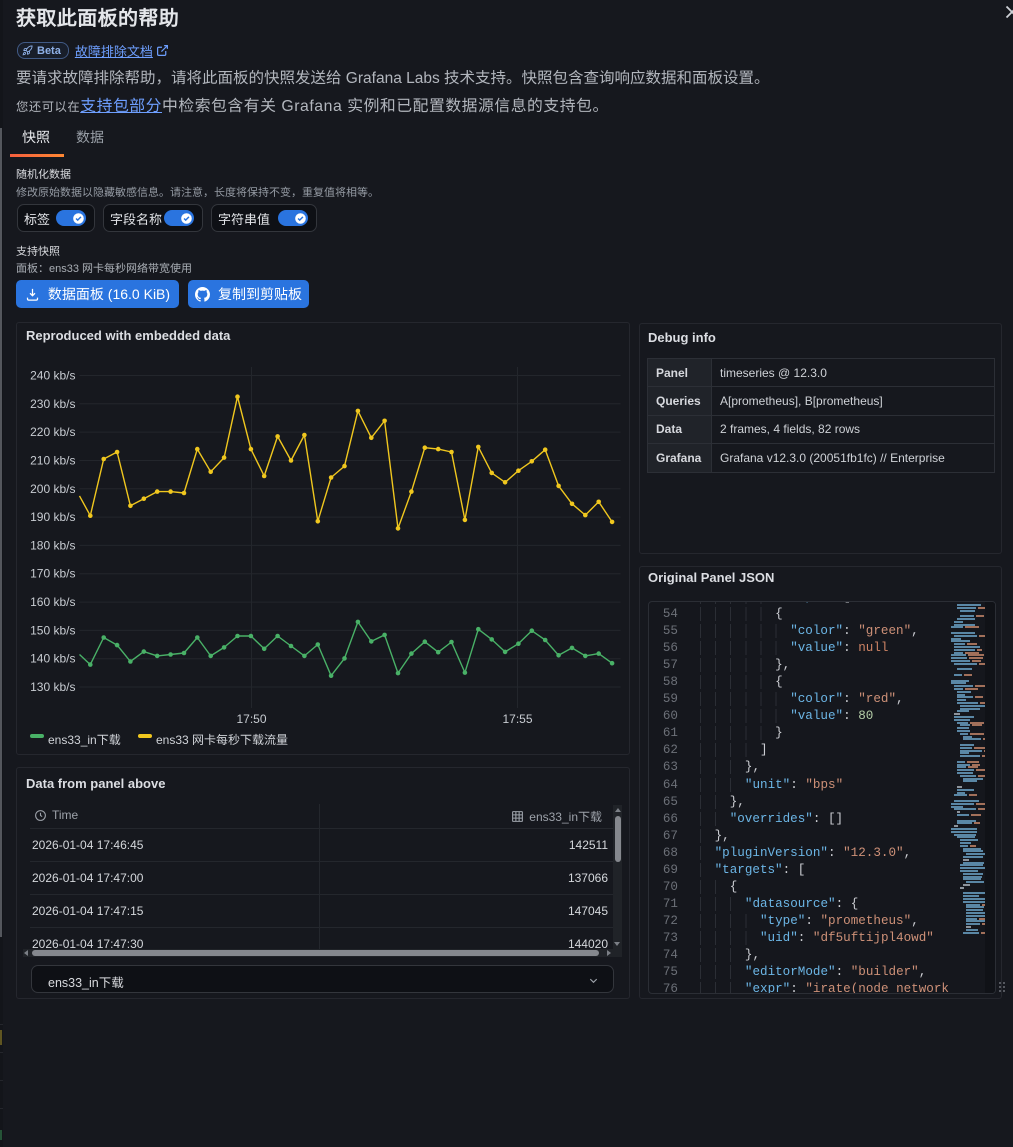  What do you see at coordinates (52, 517) in the screenshot?
I see `svg-text: 190 kb/s` at bounding box center [52, 517].